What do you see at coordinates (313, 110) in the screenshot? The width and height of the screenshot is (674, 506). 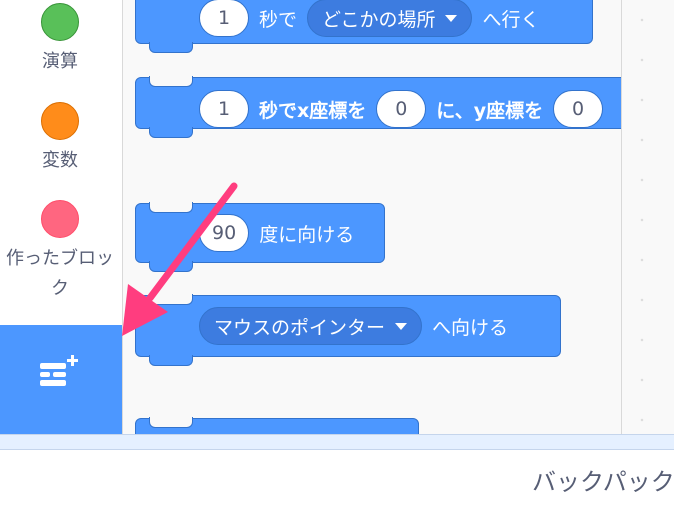 I see `block-text: 秒でx座標を` at bounding box center [313, 110].